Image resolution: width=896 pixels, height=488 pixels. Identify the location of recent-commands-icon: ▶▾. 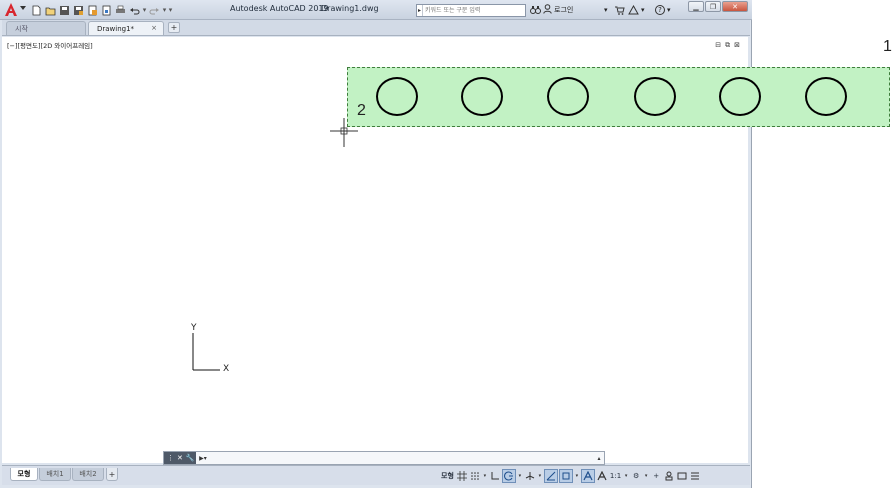
(203, 458).